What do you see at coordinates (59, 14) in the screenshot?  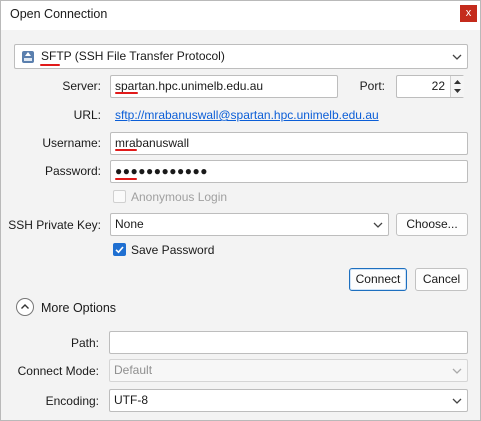 I see `window-title: Open Connection` at bounding box center [59, 14].